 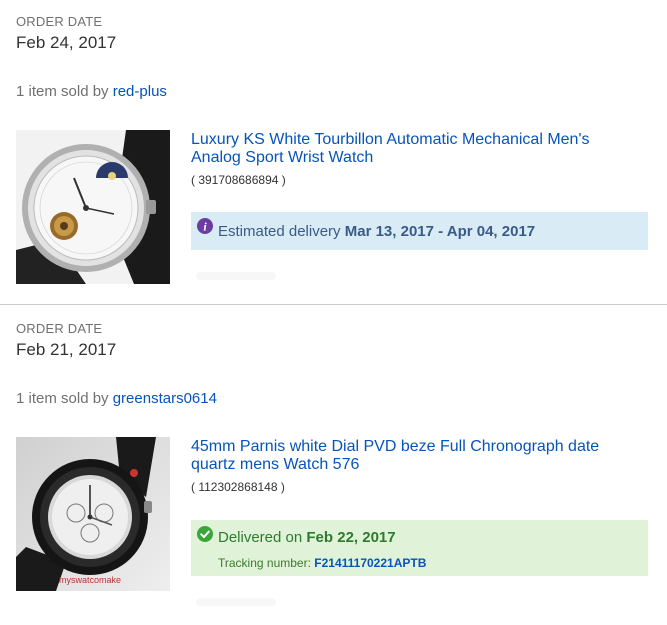 I want to click on tracking-label: Tracking number:, so click(x=264, y=563).